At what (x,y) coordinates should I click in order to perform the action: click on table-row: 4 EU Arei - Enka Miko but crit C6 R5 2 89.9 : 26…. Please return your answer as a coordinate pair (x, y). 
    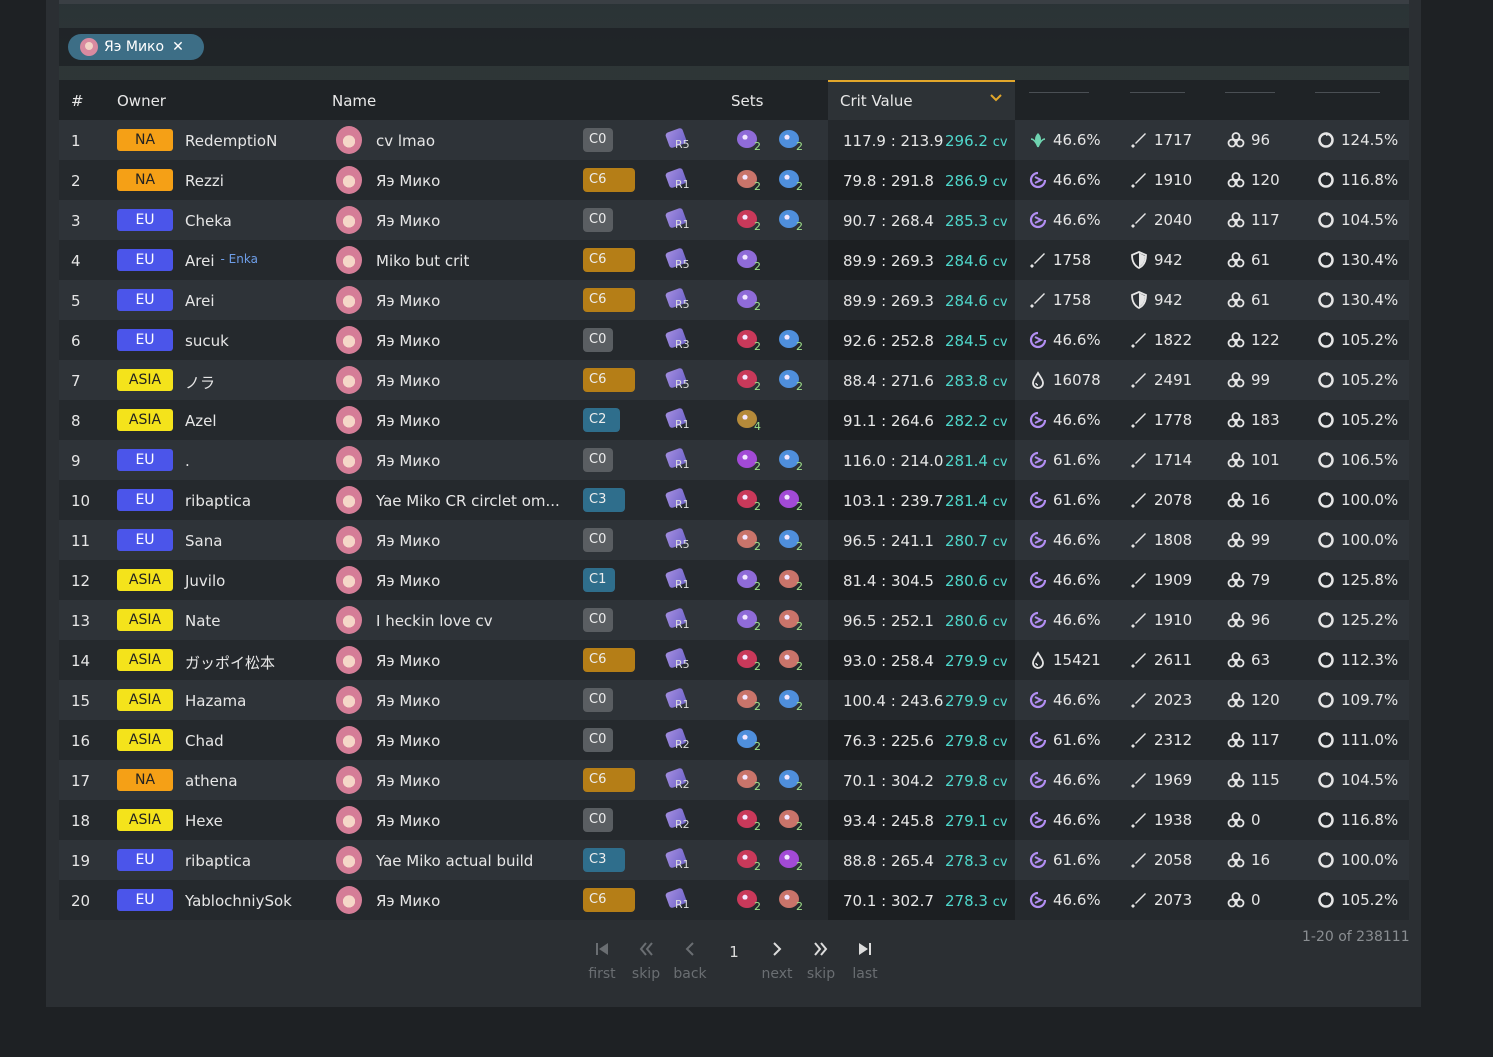
    Looking at the image, I should click on (734, 260).